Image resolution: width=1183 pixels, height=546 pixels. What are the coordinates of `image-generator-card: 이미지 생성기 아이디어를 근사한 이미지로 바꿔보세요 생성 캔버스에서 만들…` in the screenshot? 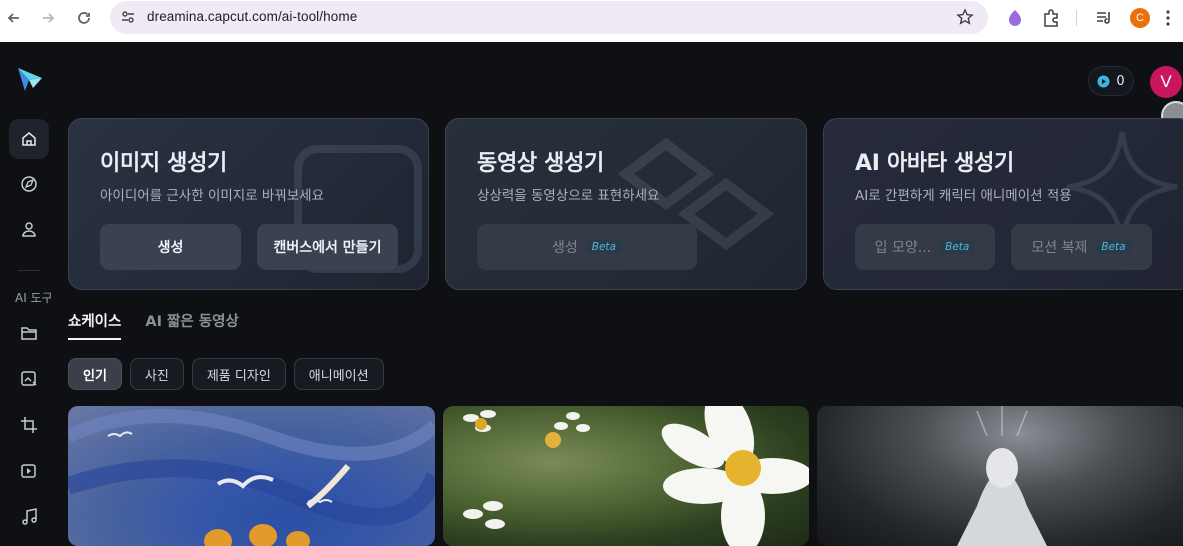 It's located at (248, 204).